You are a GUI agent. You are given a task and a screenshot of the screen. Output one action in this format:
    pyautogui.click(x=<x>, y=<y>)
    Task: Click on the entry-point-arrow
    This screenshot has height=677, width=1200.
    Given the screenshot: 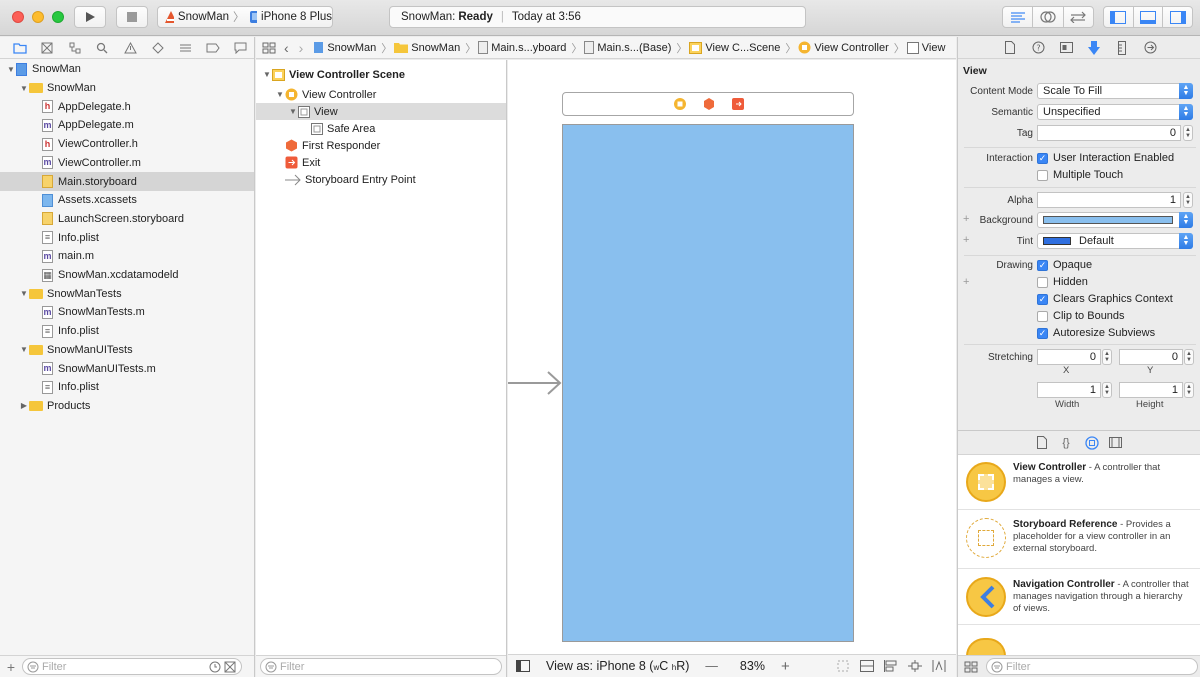 What is the action you would take?
    pyautogui.click(x=536, y=383)
    